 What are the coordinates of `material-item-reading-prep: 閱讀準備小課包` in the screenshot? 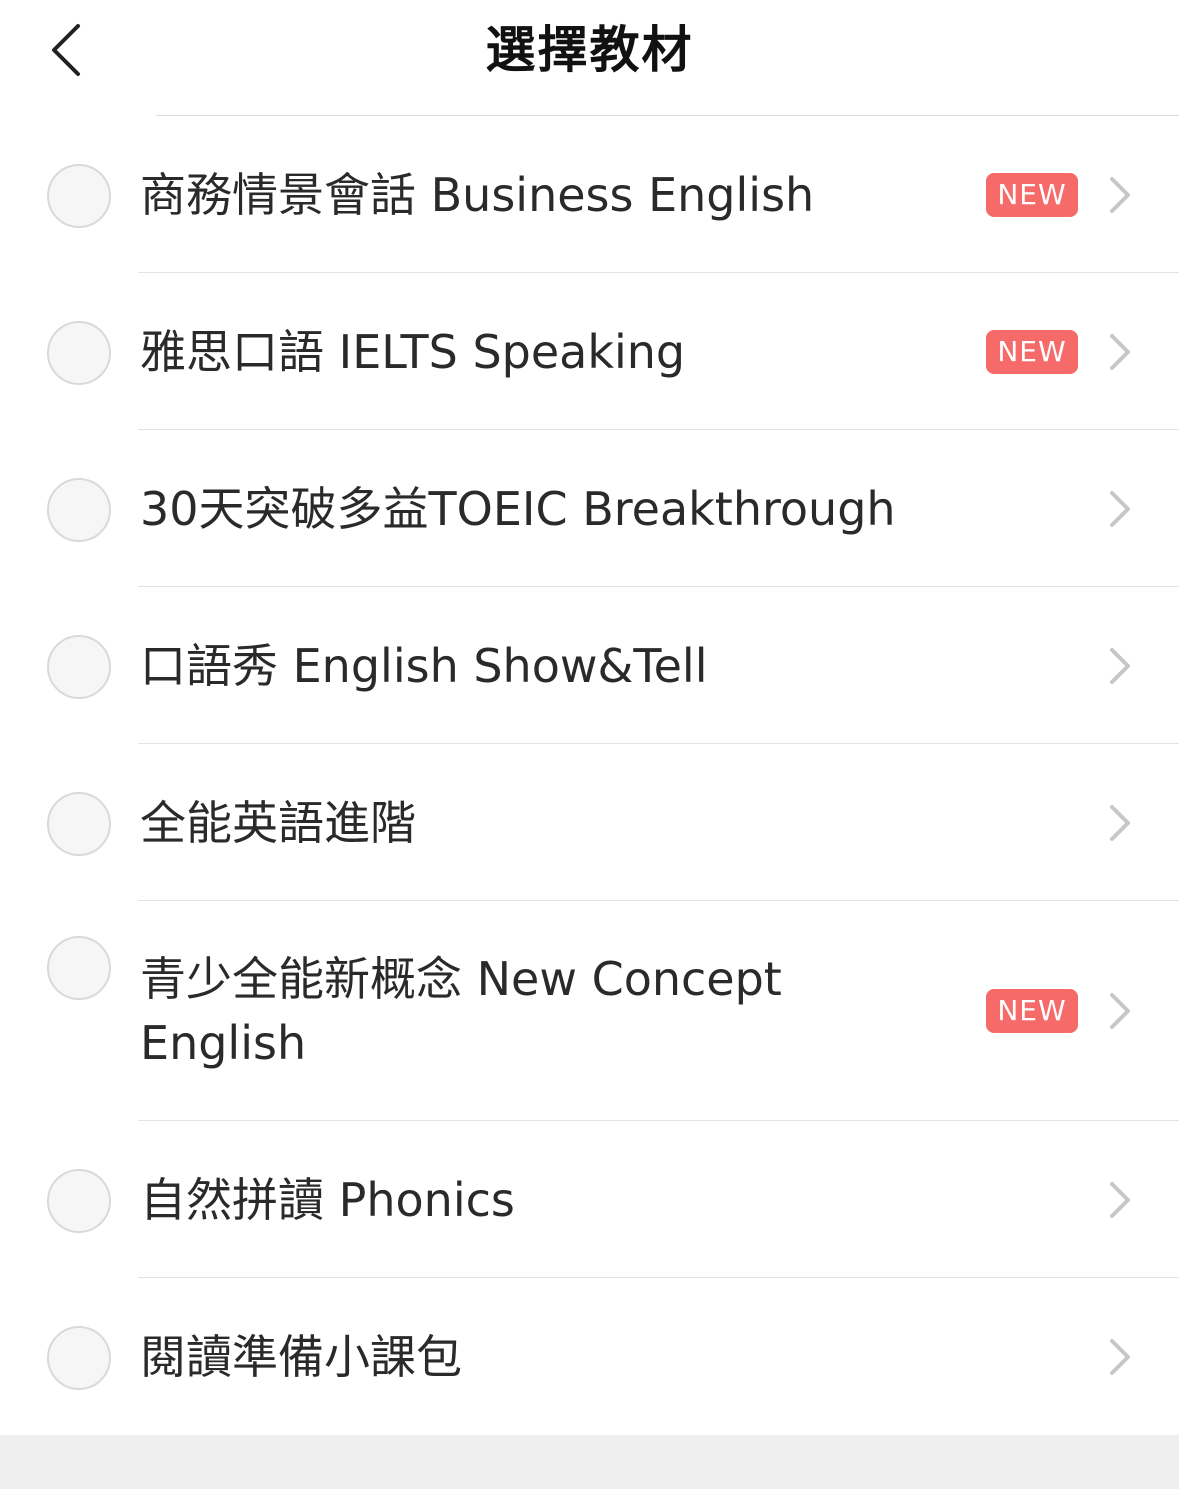 It's located at (589, 1356).